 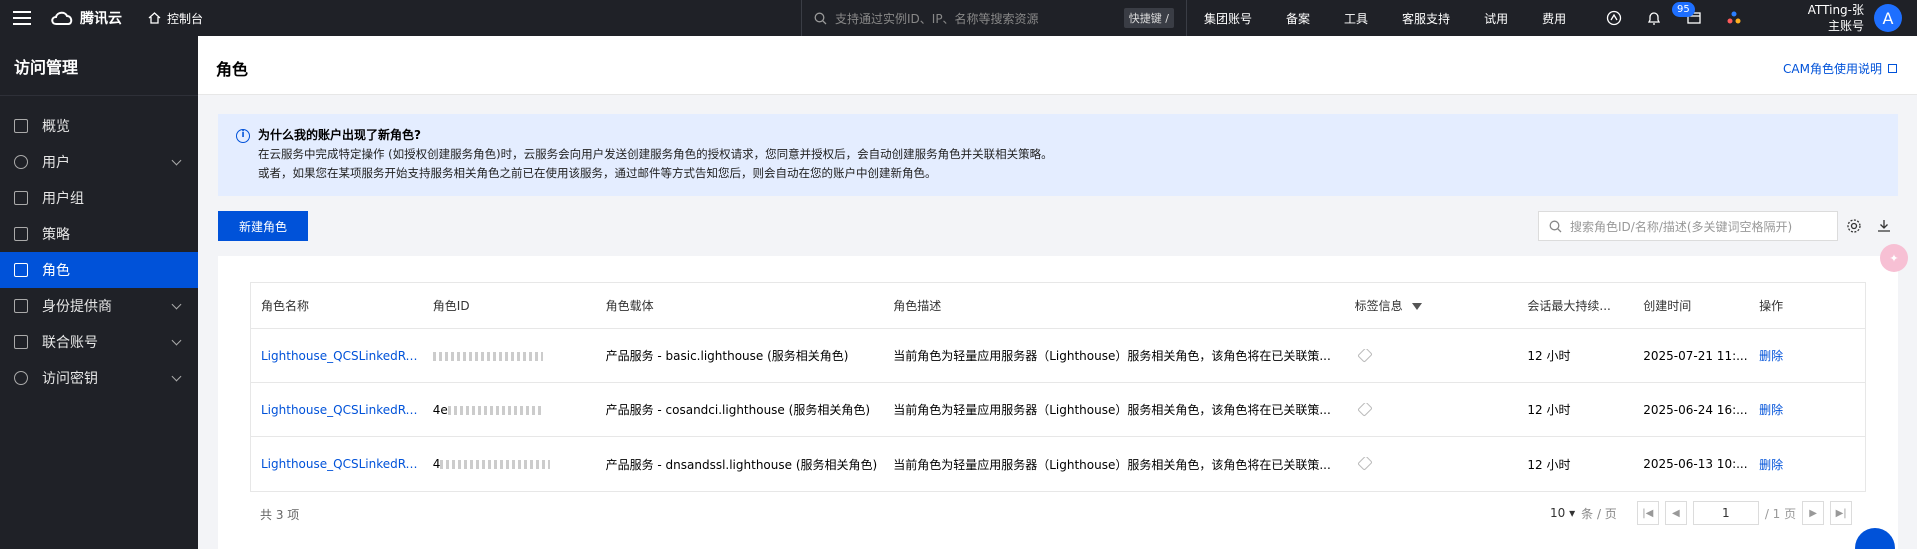 I want to click on column-header-description: 角色描述, so click(x=917, y=306).